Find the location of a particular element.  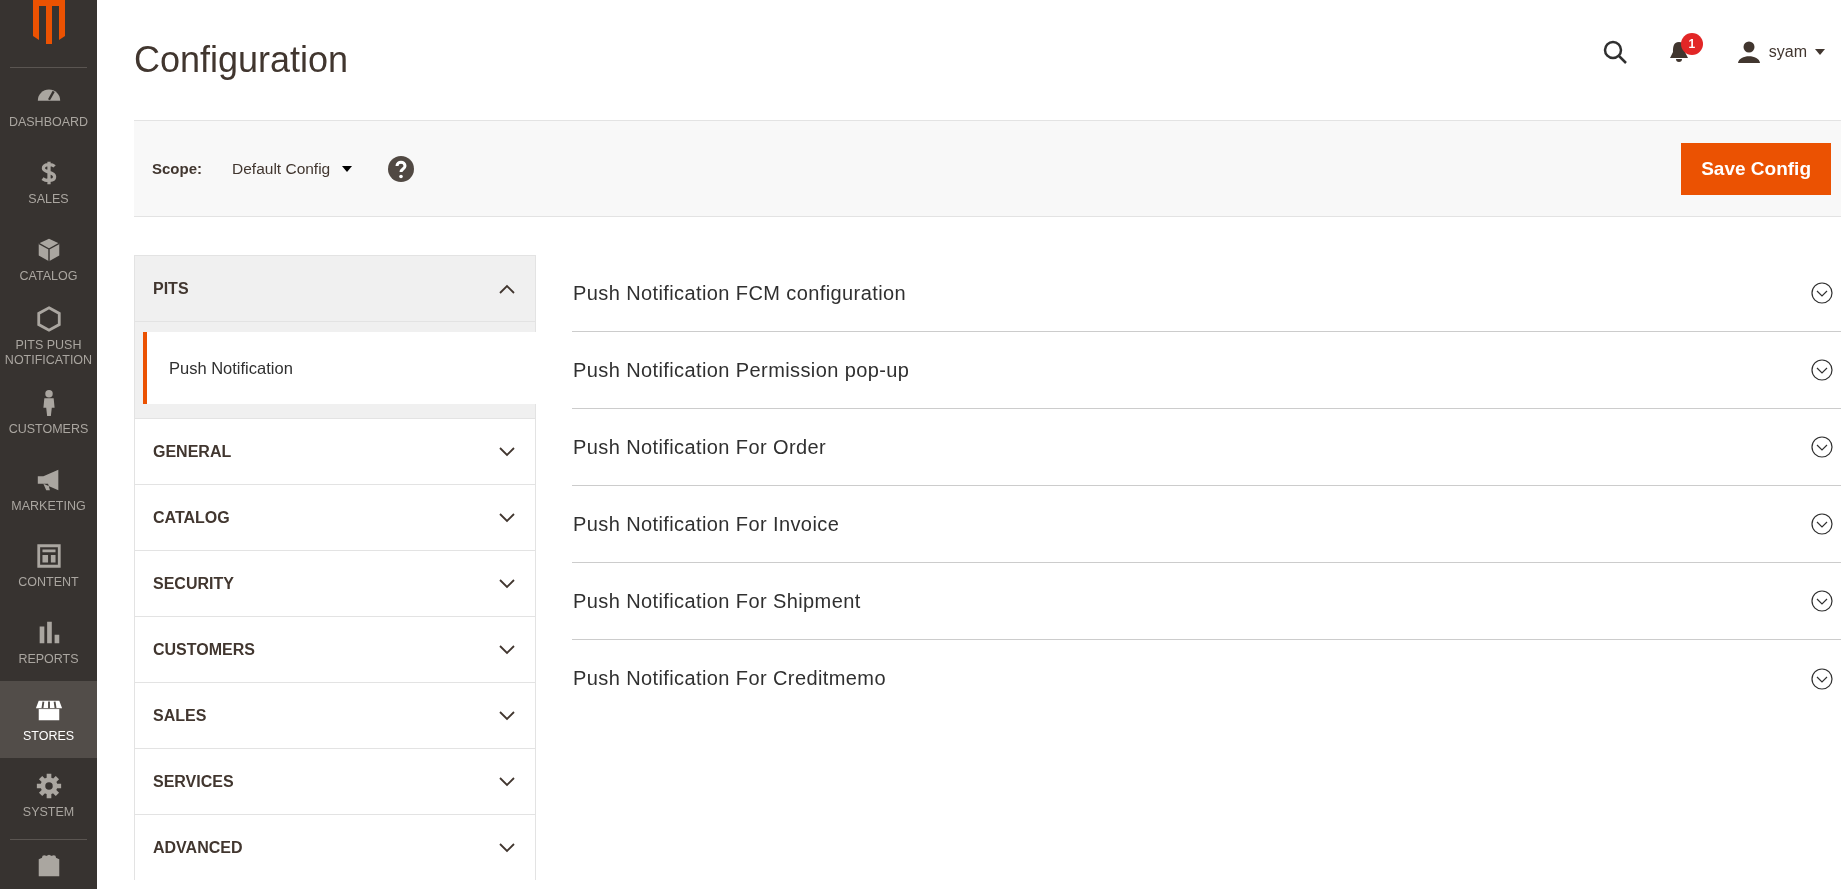

gear-icon is located at coordinates (48, 786).